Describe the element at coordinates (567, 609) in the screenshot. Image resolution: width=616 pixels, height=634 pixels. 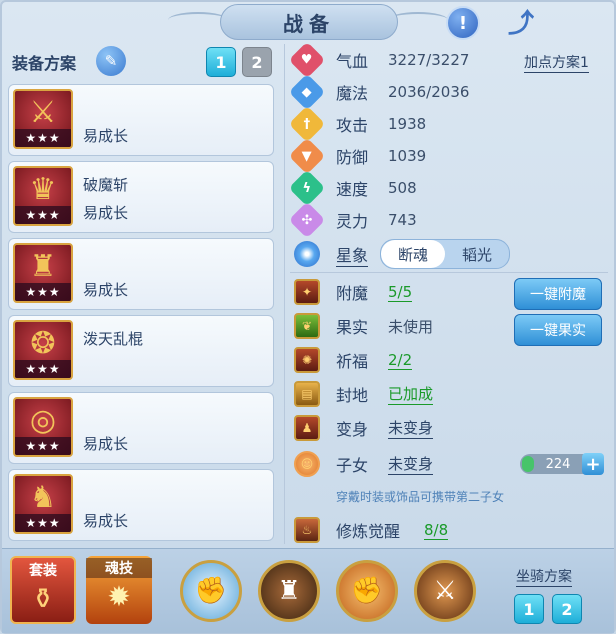
I see `mount-plan-2-button: 2` at that location.